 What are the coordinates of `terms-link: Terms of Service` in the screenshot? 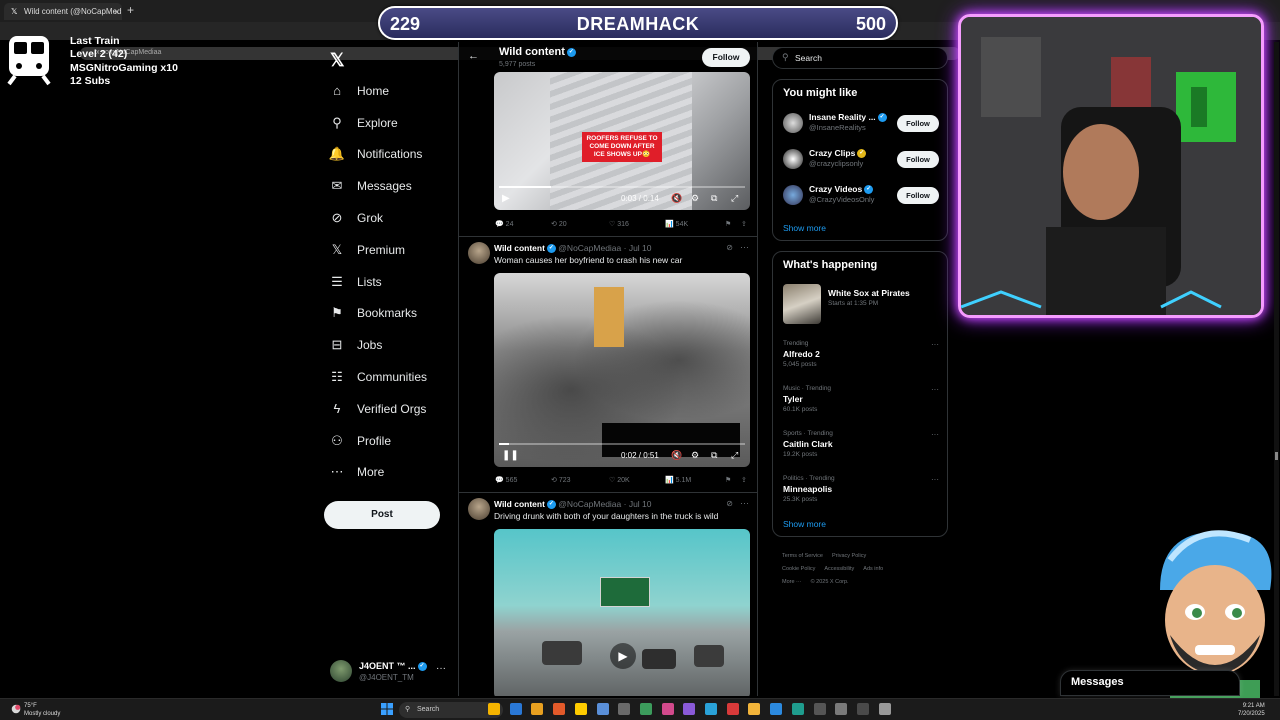 It's located at (802, 556).